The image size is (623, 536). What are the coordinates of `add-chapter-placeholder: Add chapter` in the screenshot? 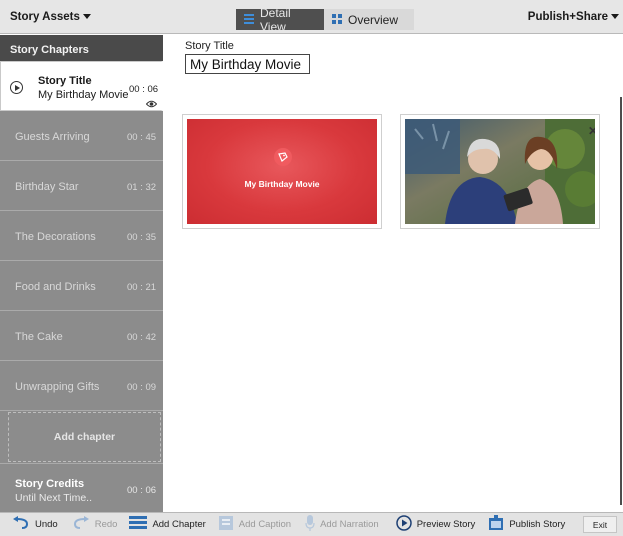 It's located at (84, 437).